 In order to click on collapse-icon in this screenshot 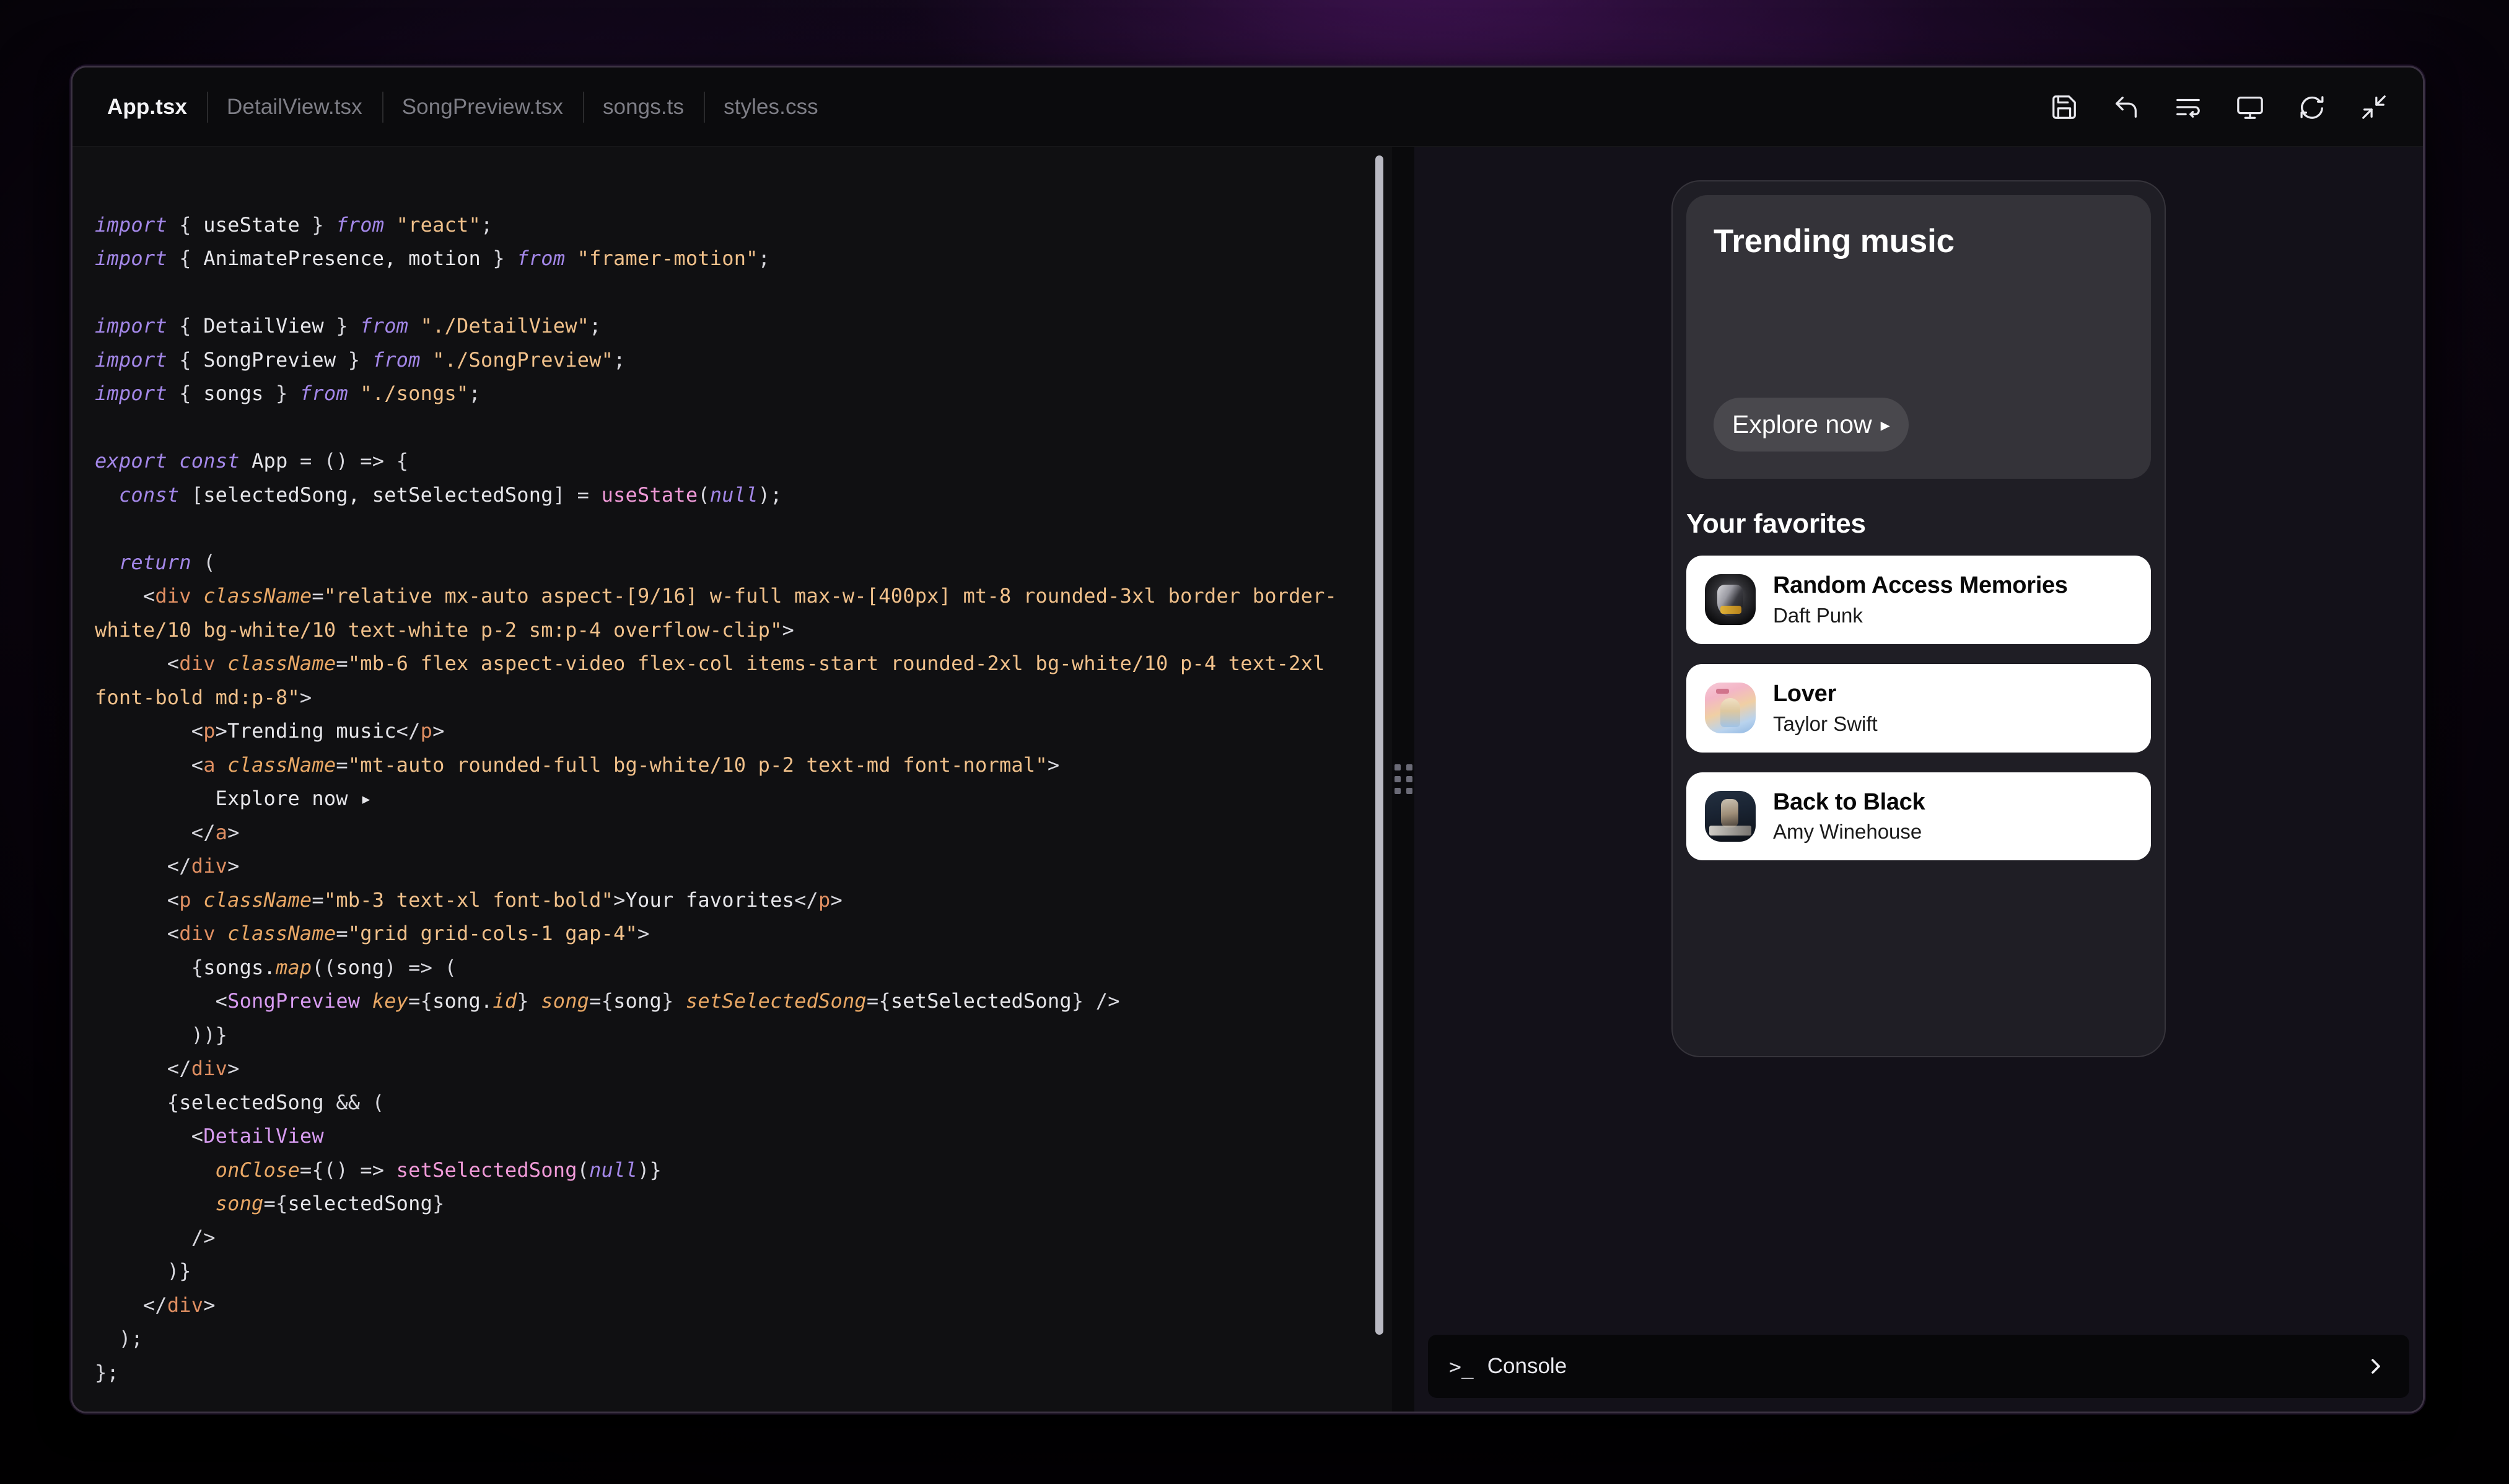, I will do `click(2374, 107)`.